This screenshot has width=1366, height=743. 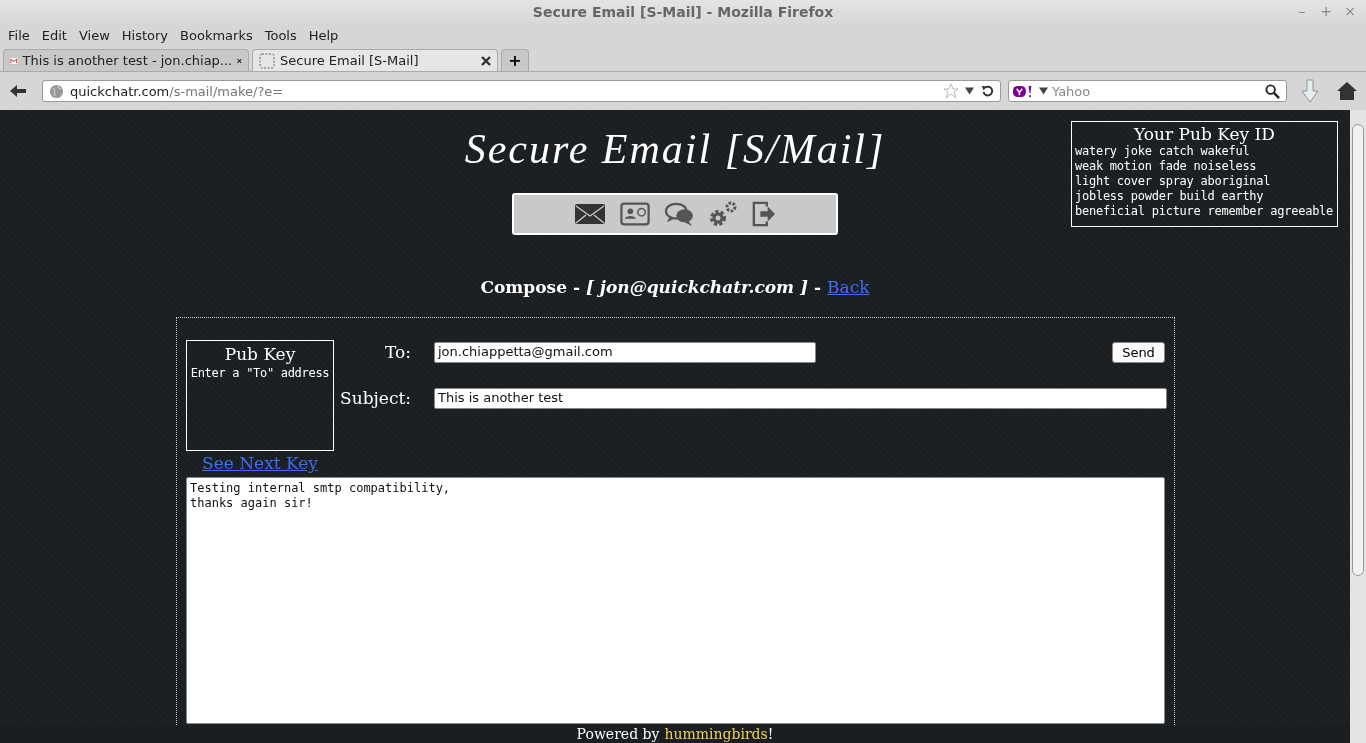 What do you see at coordinates (1138, 352) in the screenshot?
I see `send-button: Send` at bounding box center [1138, 352].